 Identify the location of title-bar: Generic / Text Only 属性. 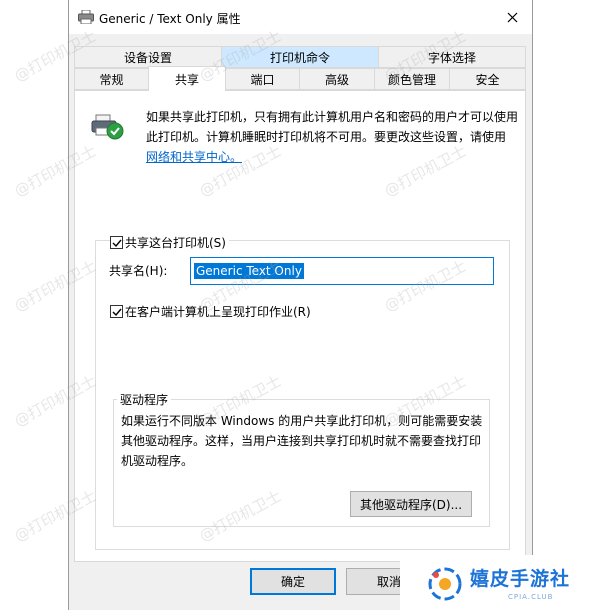
(300, 17).